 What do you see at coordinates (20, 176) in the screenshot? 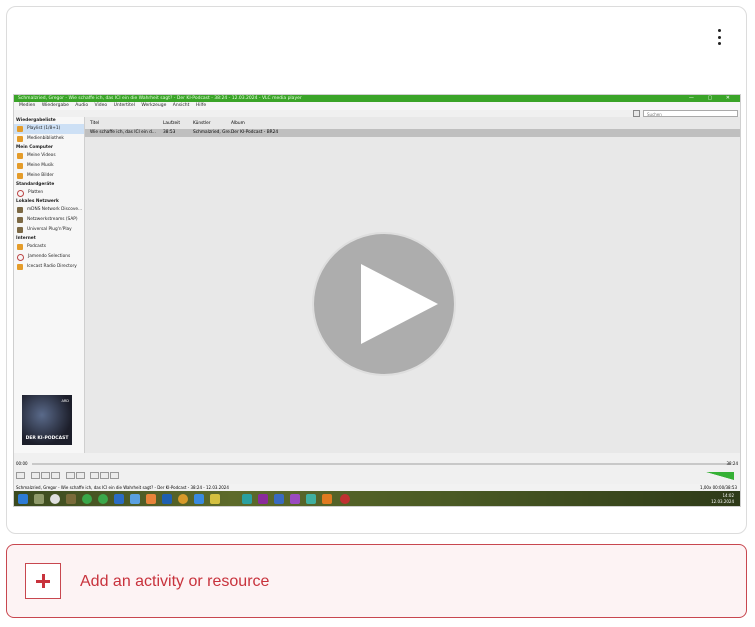
I see `picture-icon` at bounding box center [20, 176].